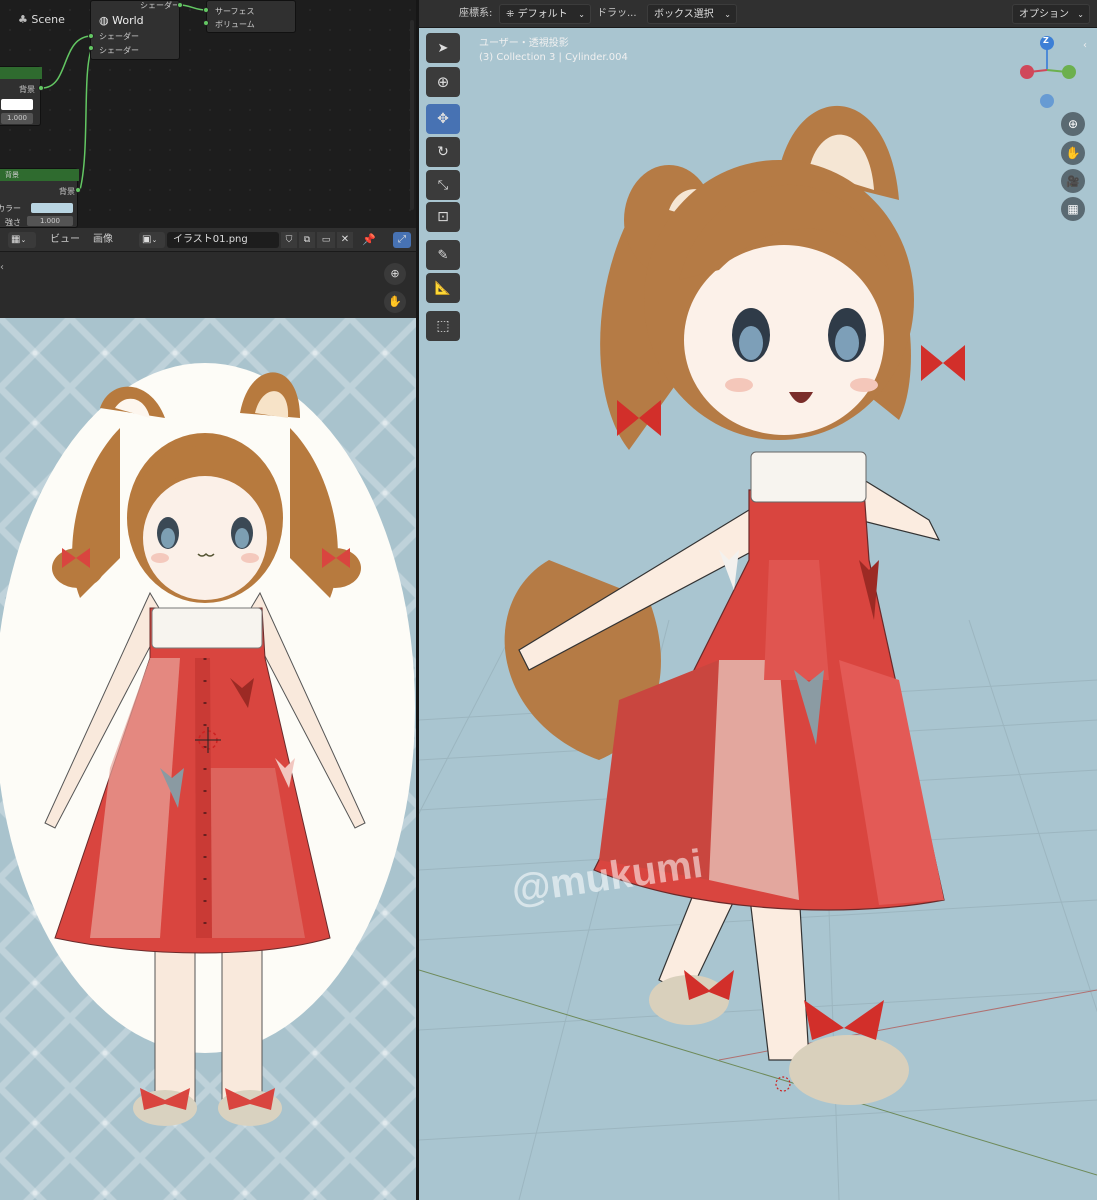 The width and height of the screenshot is (1097, 1200). I want to click on cursor-tool: ⊕, so click(443, 82).